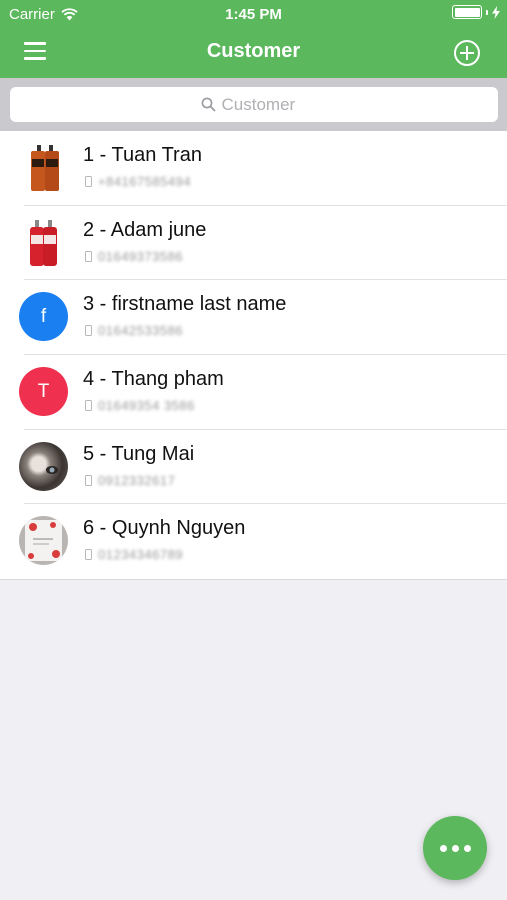 Image resolution: width=507 pixels, height=900 pixels. What do you see at coordinates (146, 406) in the screenshot?
I see `phone-number: 01649354 3586` at bounding box center [146, 406].